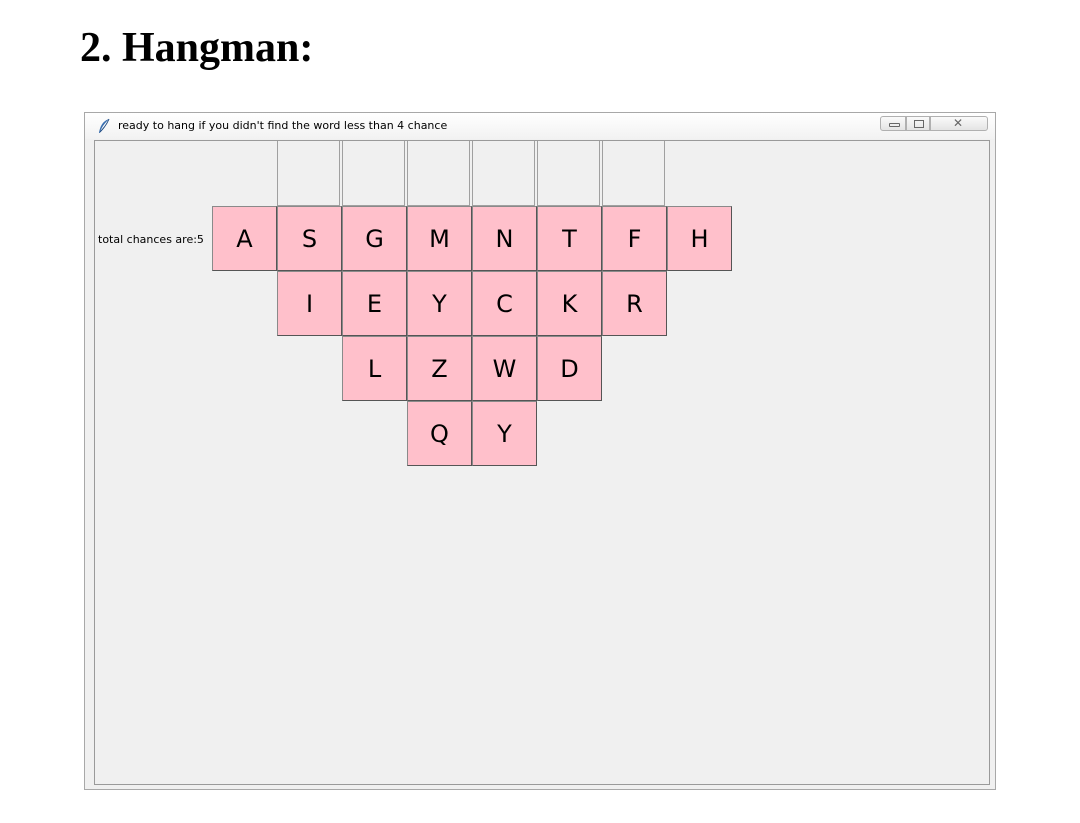  I want to click on close-icon: ✕, so click(958, 123).